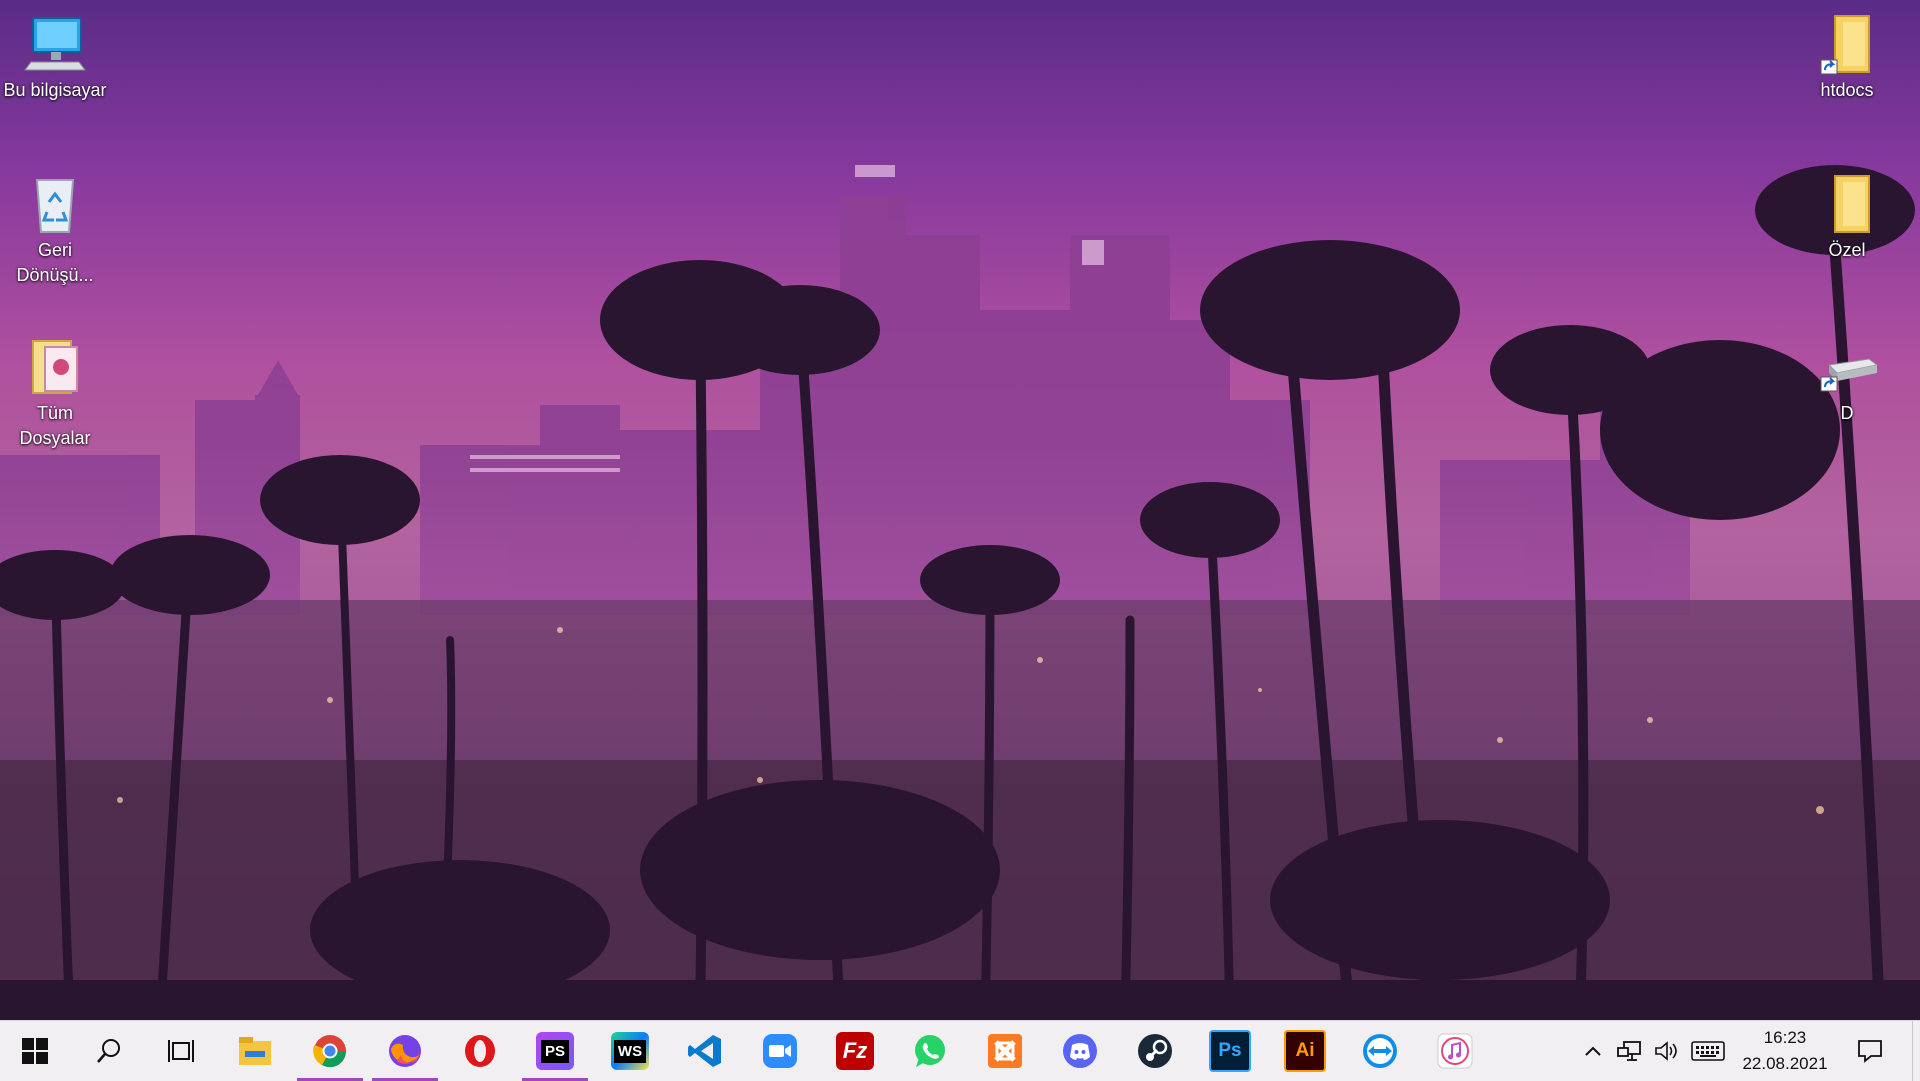 The width and height of the screenshot is (1920, 1081). I want to click on network-icon, so click(1629, 1051).